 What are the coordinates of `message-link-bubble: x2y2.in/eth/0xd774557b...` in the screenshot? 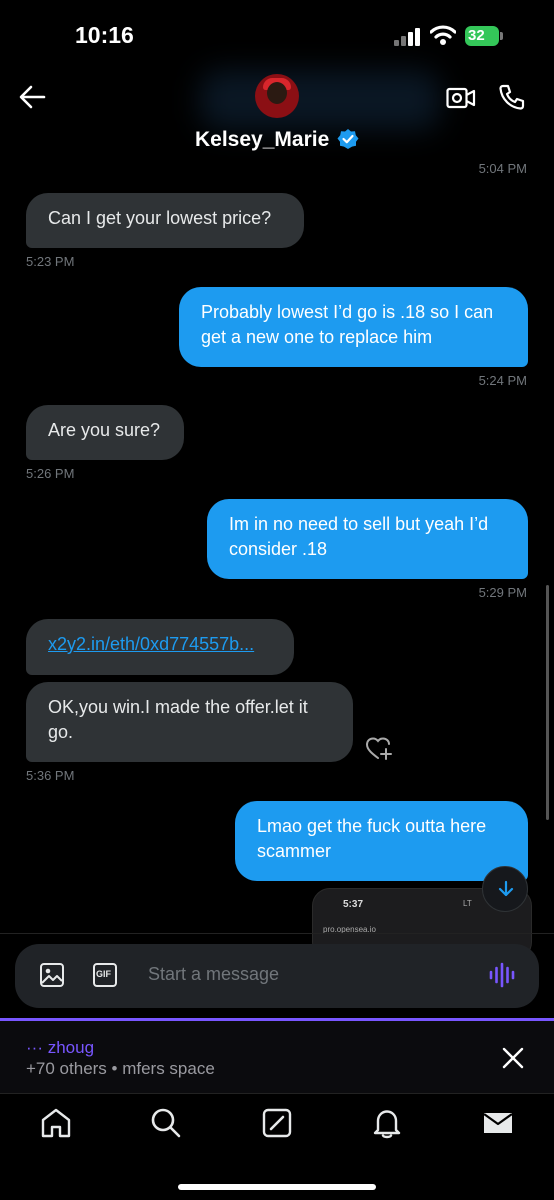 It's located at (160, 647).